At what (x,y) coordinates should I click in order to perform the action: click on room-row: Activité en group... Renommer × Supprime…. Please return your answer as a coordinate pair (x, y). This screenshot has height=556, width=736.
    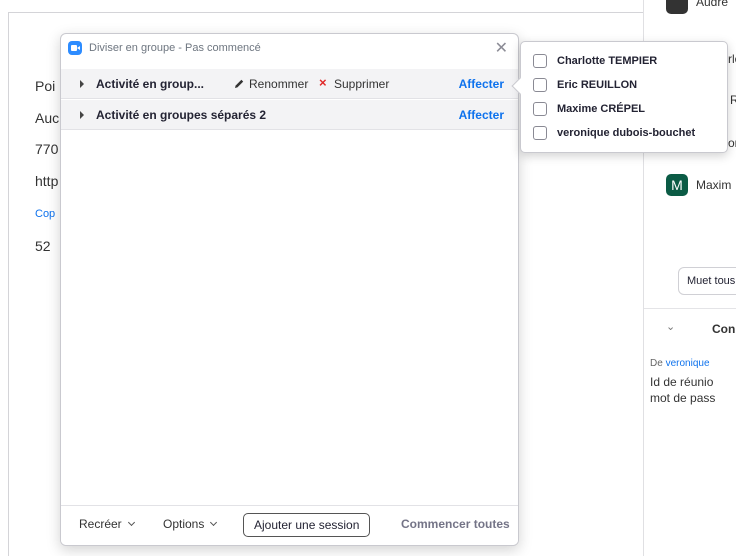
    Looking at the image, I should click on (289, 84).